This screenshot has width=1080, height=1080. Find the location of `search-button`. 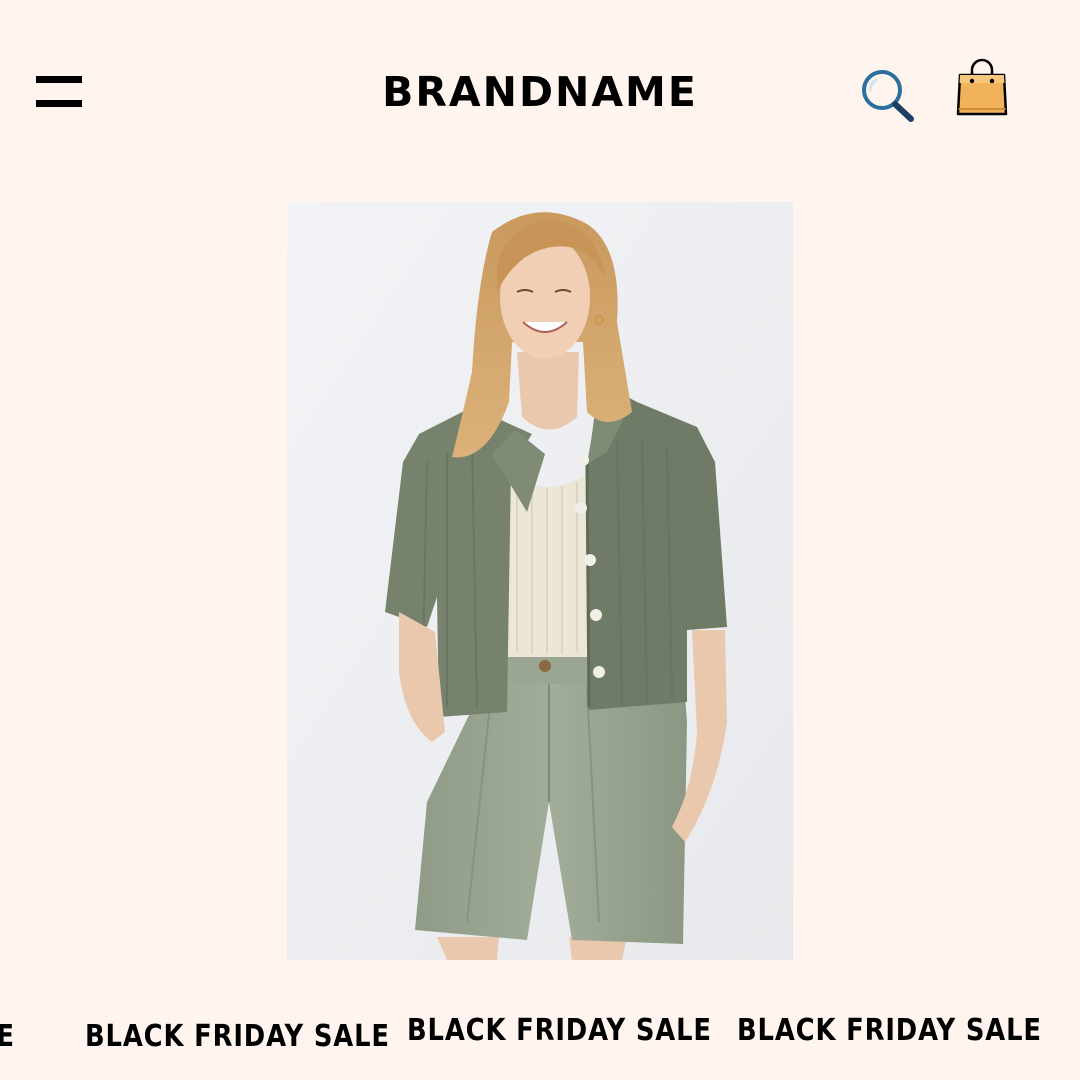

search-button is located at coordinates (887, 97).